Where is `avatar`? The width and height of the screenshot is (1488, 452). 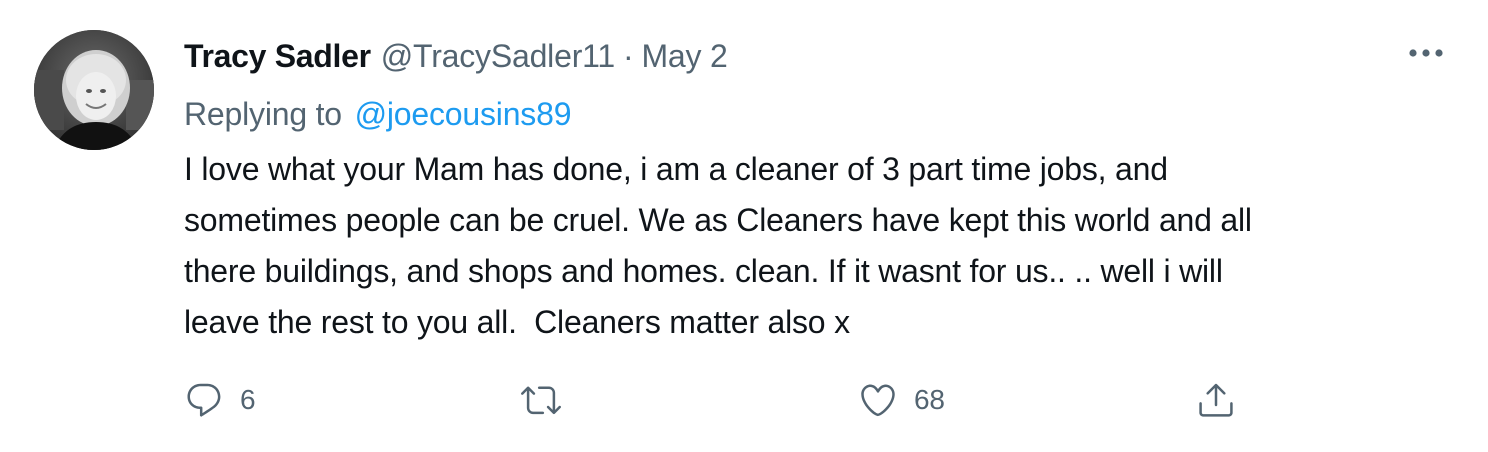 avatar is located at coordinates (94, 90).